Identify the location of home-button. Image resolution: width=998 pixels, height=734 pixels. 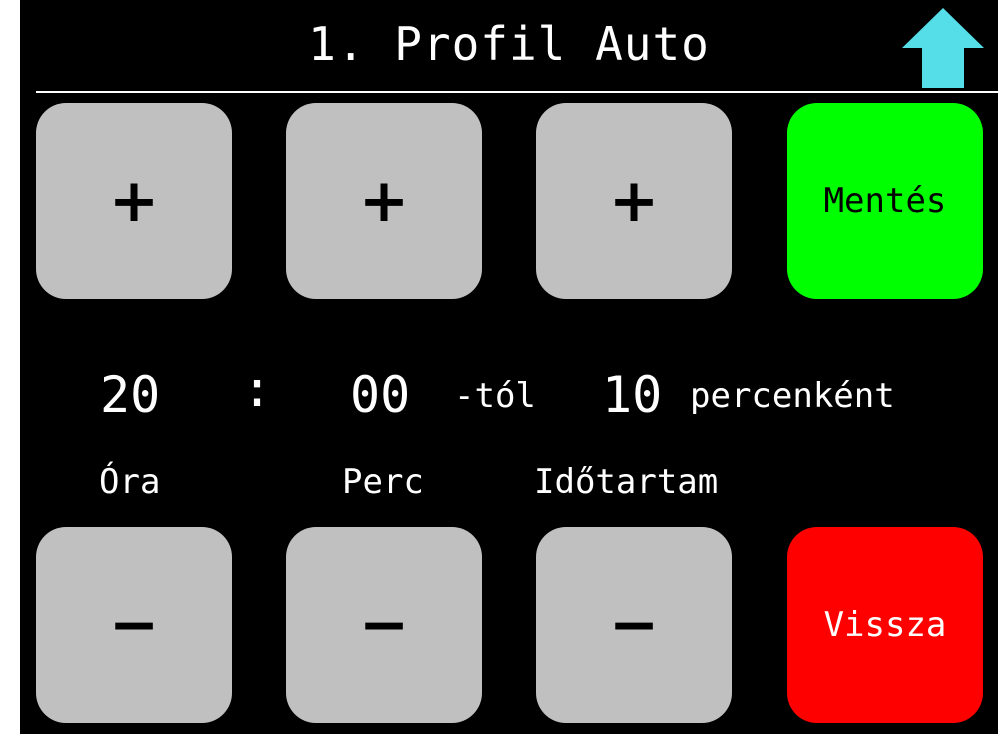
(943, 48).